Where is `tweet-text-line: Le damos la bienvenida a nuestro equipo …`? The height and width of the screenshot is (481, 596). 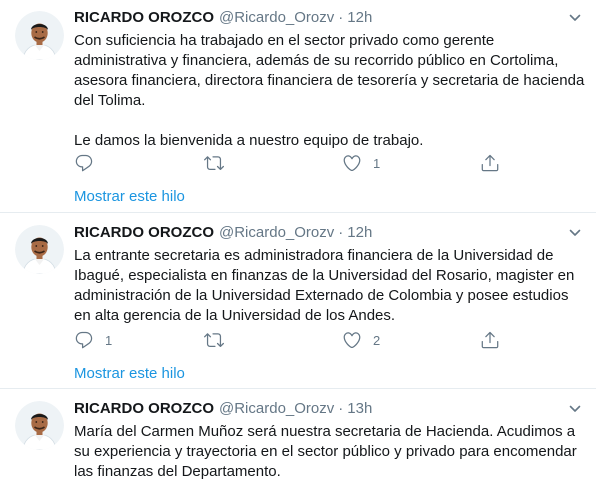 tweet-text-line: Le damos la bienvenida a nuestro equipo … is located at coordinates (249, 140).